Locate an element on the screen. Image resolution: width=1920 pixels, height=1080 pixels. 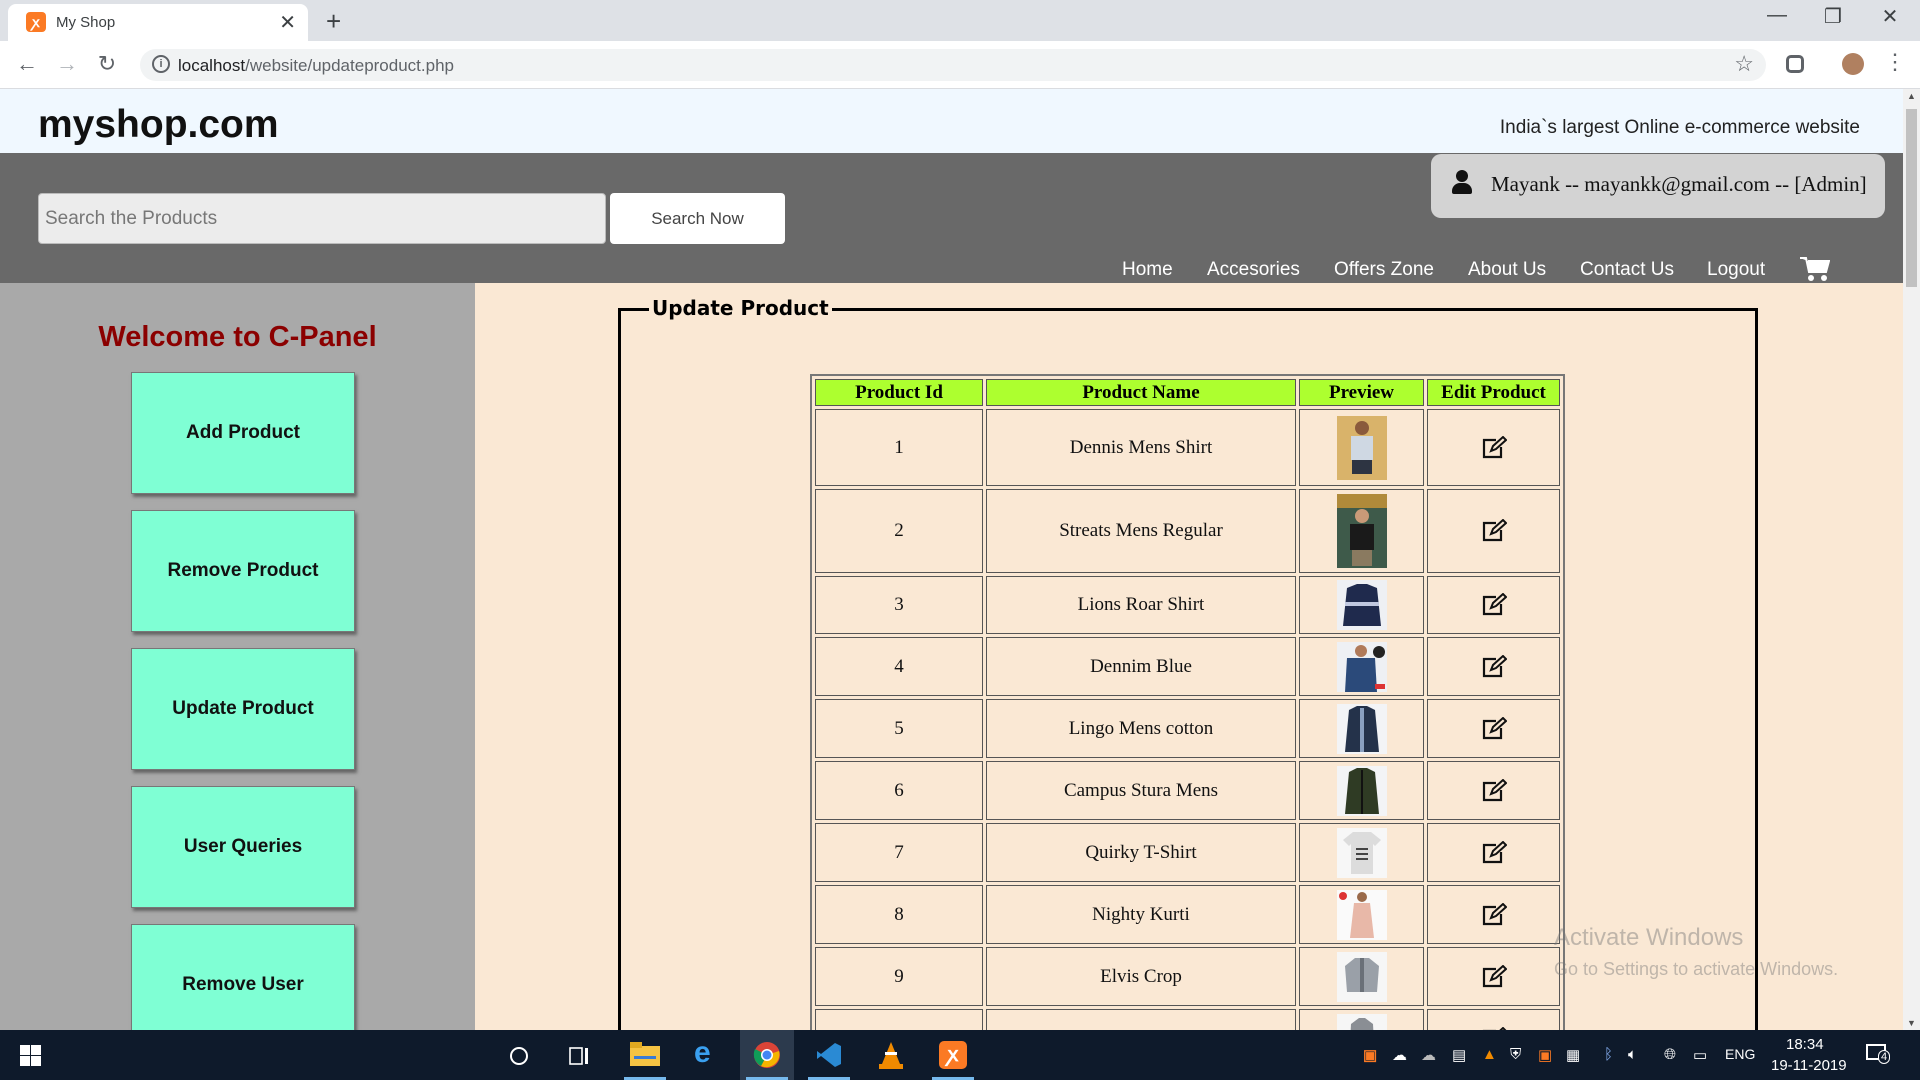
security-tray-icon: ⛨ is located at coordinates (1515, 1054).